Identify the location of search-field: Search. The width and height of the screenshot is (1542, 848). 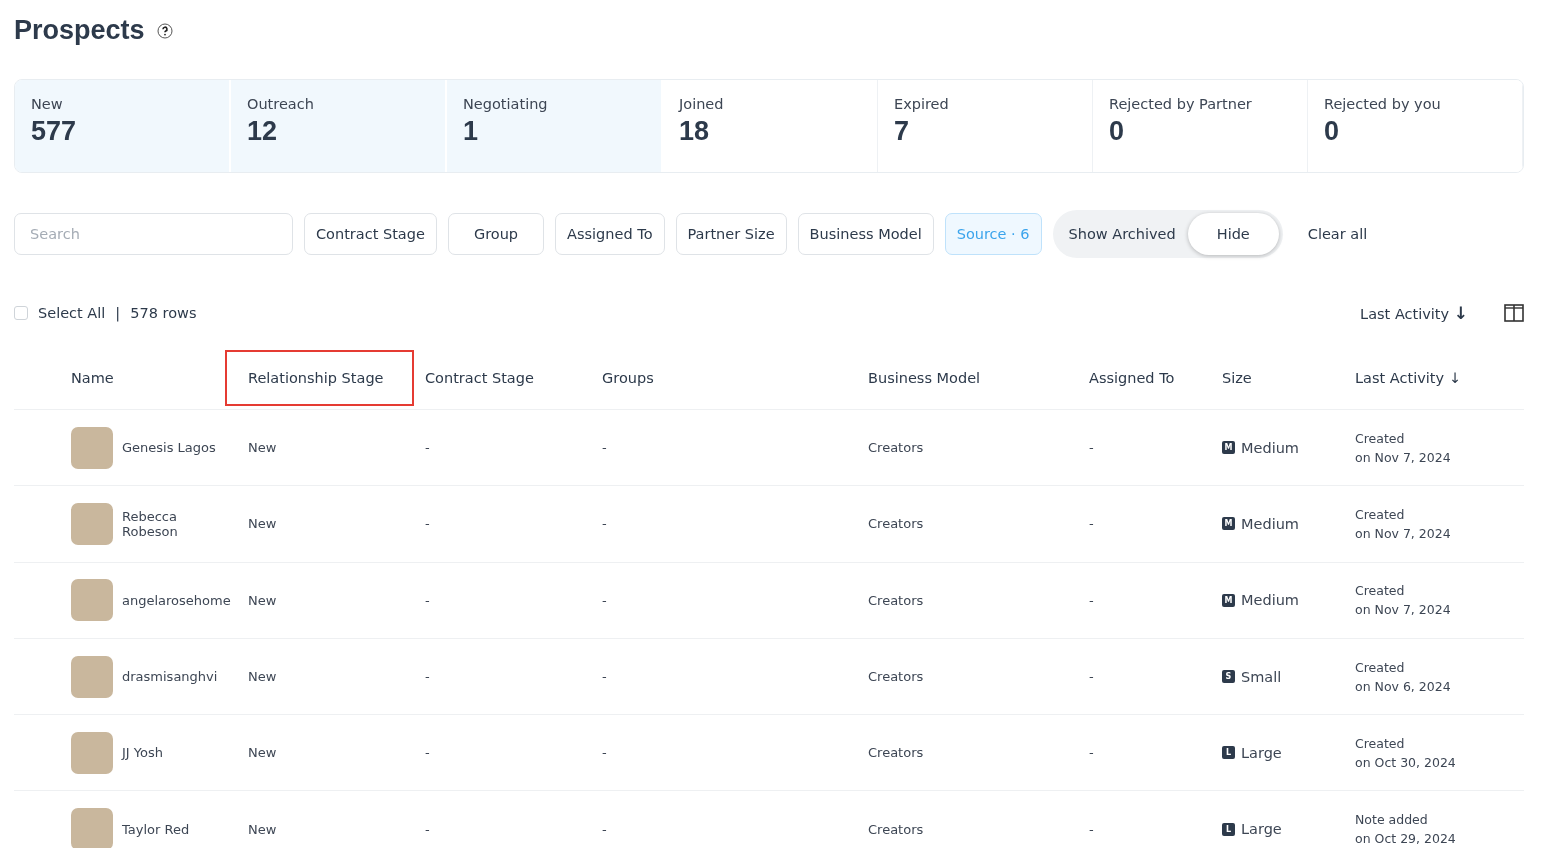
(153, 234).